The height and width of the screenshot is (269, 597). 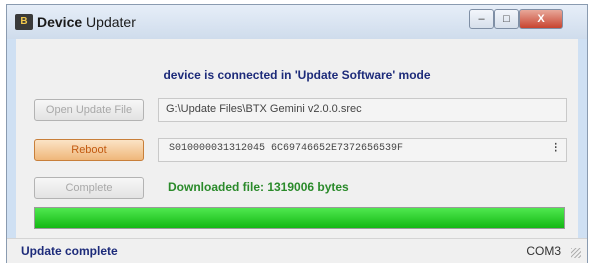 What do you see at coordinates (297, 22) in the screenshot?
I see `title-bar: B Device Updater – □ X` at bounding box center [297, 22].